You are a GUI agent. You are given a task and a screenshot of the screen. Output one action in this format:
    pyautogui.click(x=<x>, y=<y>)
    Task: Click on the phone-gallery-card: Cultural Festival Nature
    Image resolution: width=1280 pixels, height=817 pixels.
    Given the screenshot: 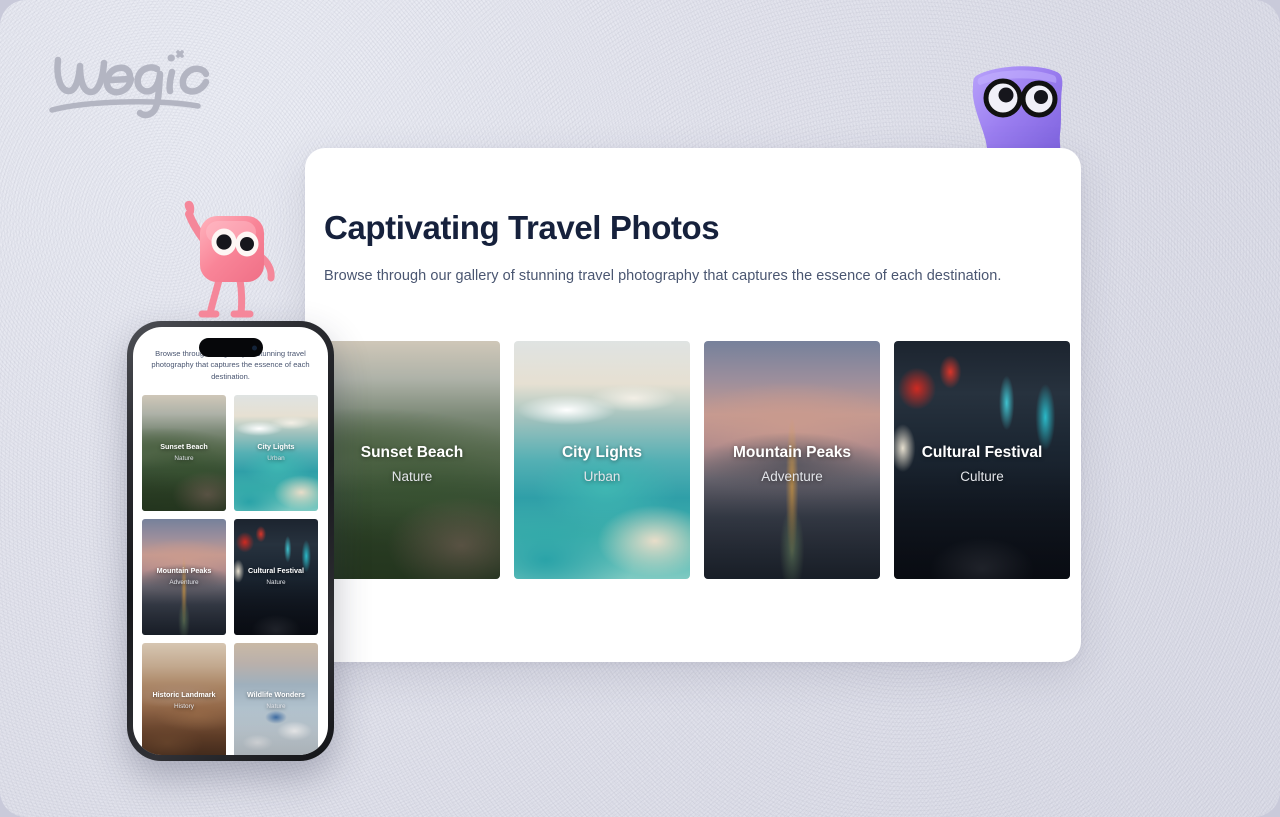 What is the action you would take?
    pyautogui.click(x=276, y=577)
    